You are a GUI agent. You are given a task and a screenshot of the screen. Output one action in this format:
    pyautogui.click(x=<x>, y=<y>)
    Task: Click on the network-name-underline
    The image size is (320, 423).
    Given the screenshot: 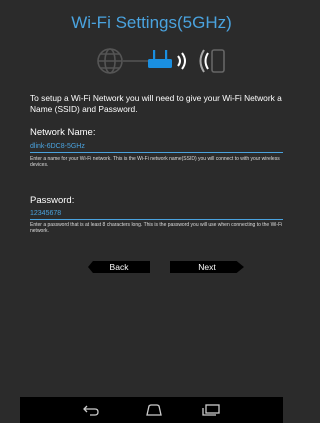 What is the action you would take?
    pyautogui.click(x=156, y=152)
    